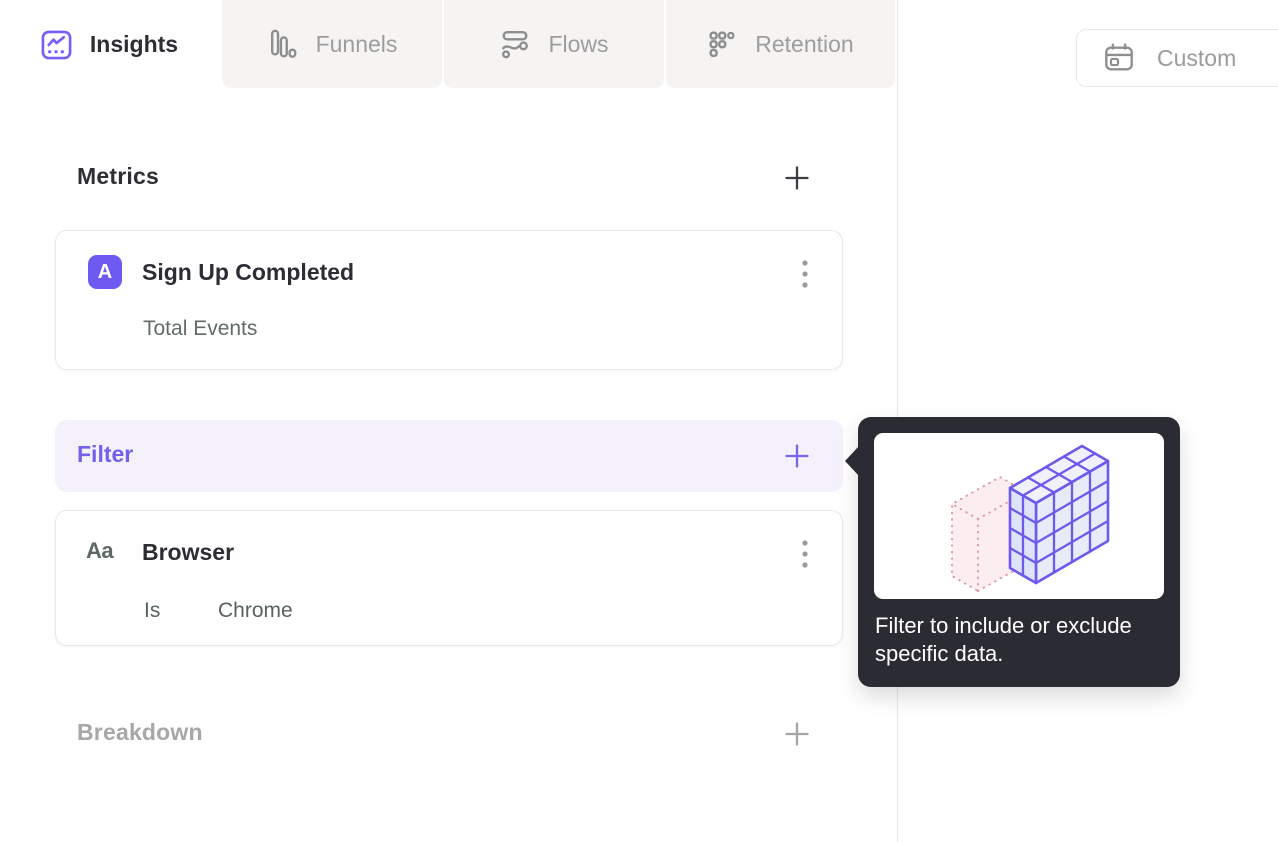 The height and width of the screenshot is (842, 1278). Describe the element at coordinates (100, 550) in the screenshot. I see `string-property-icon: Aa` at that location.